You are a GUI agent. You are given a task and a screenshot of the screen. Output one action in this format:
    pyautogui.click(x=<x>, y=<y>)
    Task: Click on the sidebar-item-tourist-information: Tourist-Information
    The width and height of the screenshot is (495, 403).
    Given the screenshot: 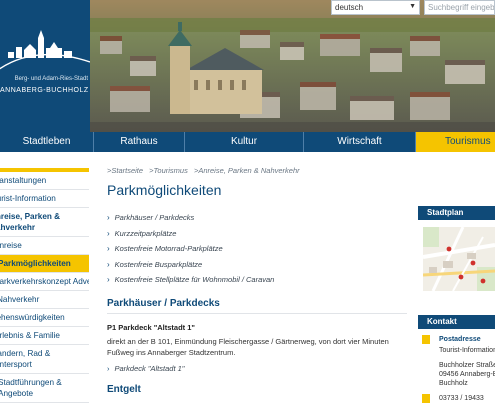 What is the action you would take?
    pyautogui.click(x=44, y=199)
    